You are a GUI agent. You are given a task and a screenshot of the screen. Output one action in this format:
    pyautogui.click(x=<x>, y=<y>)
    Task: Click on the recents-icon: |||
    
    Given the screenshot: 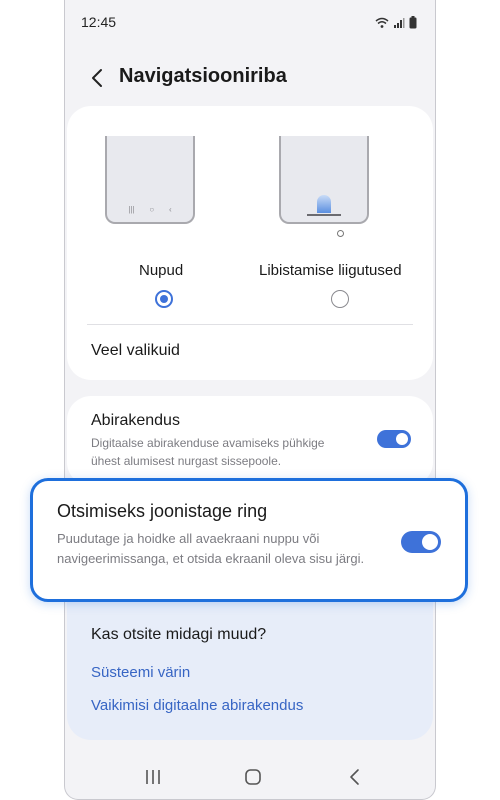 What is the action you would take?
    pyautogui.click(x=131, y=209)
    